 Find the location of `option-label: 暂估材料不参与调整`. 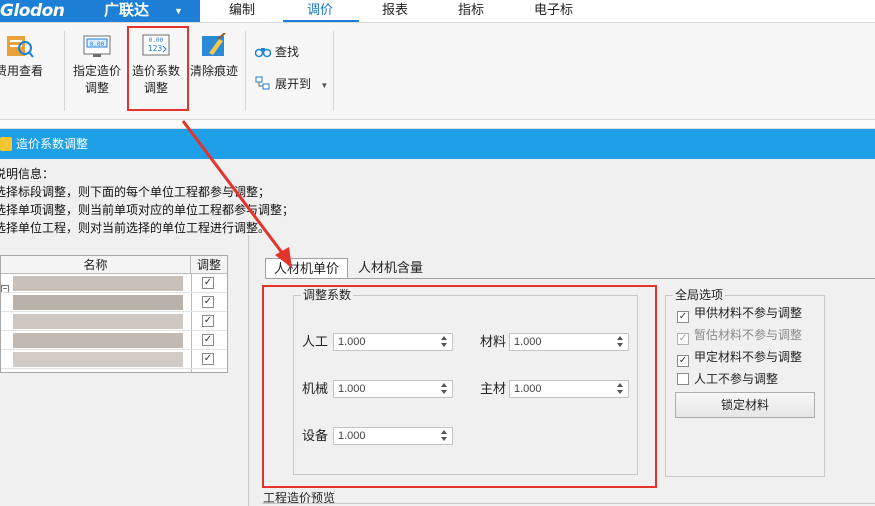

option-label: 暂估材料不参与调整 is located at coordinates (748, 335).